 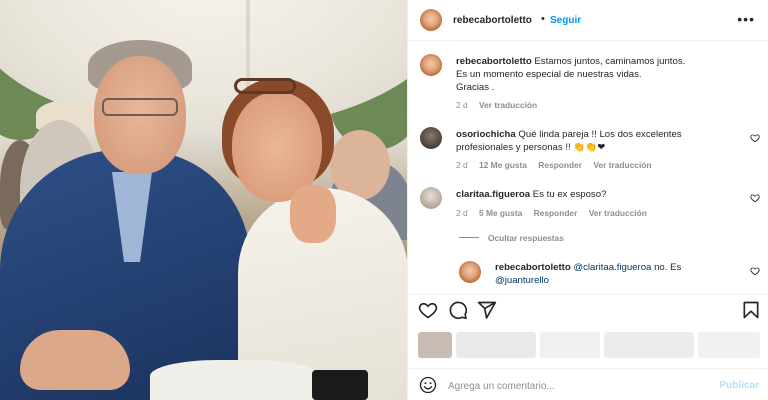 I want to click on comment-meta: 2 d 5 Me gusta Responder Ver traducción, so click(x=556, y=213).